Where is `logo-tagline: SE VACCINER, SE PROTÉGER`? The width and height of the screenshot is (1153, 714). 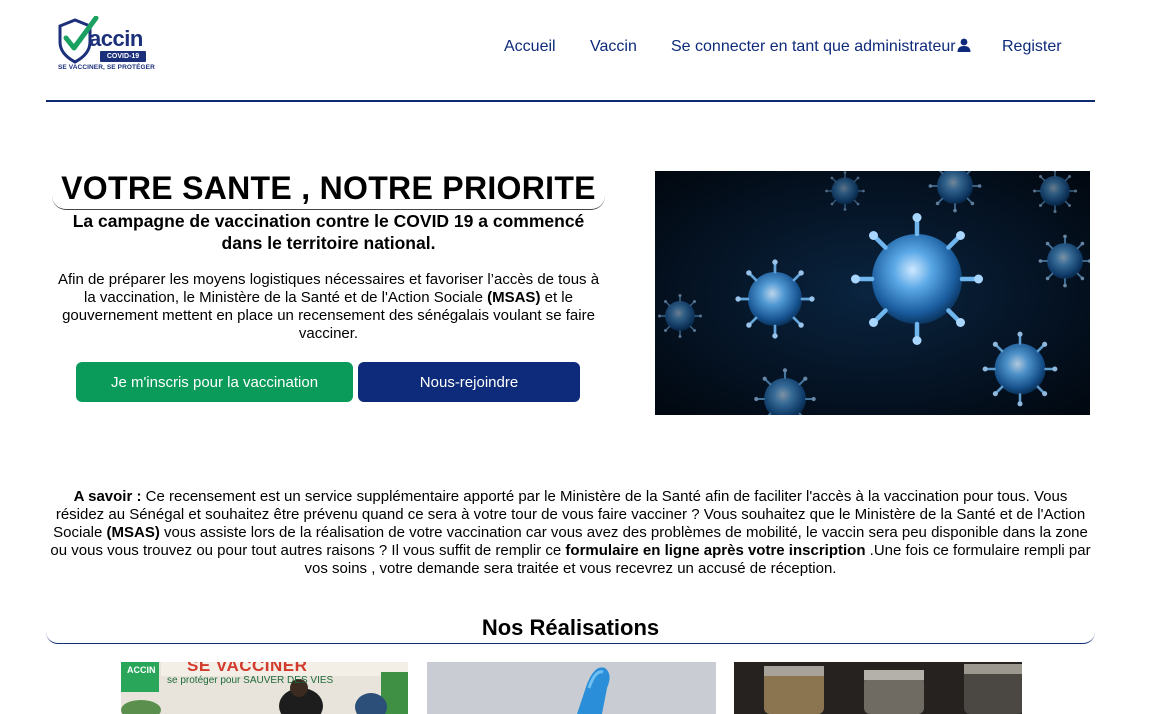
logo-tagline: SE VACCINER, SE PROTÉGER is located at coordinates (106, 67).